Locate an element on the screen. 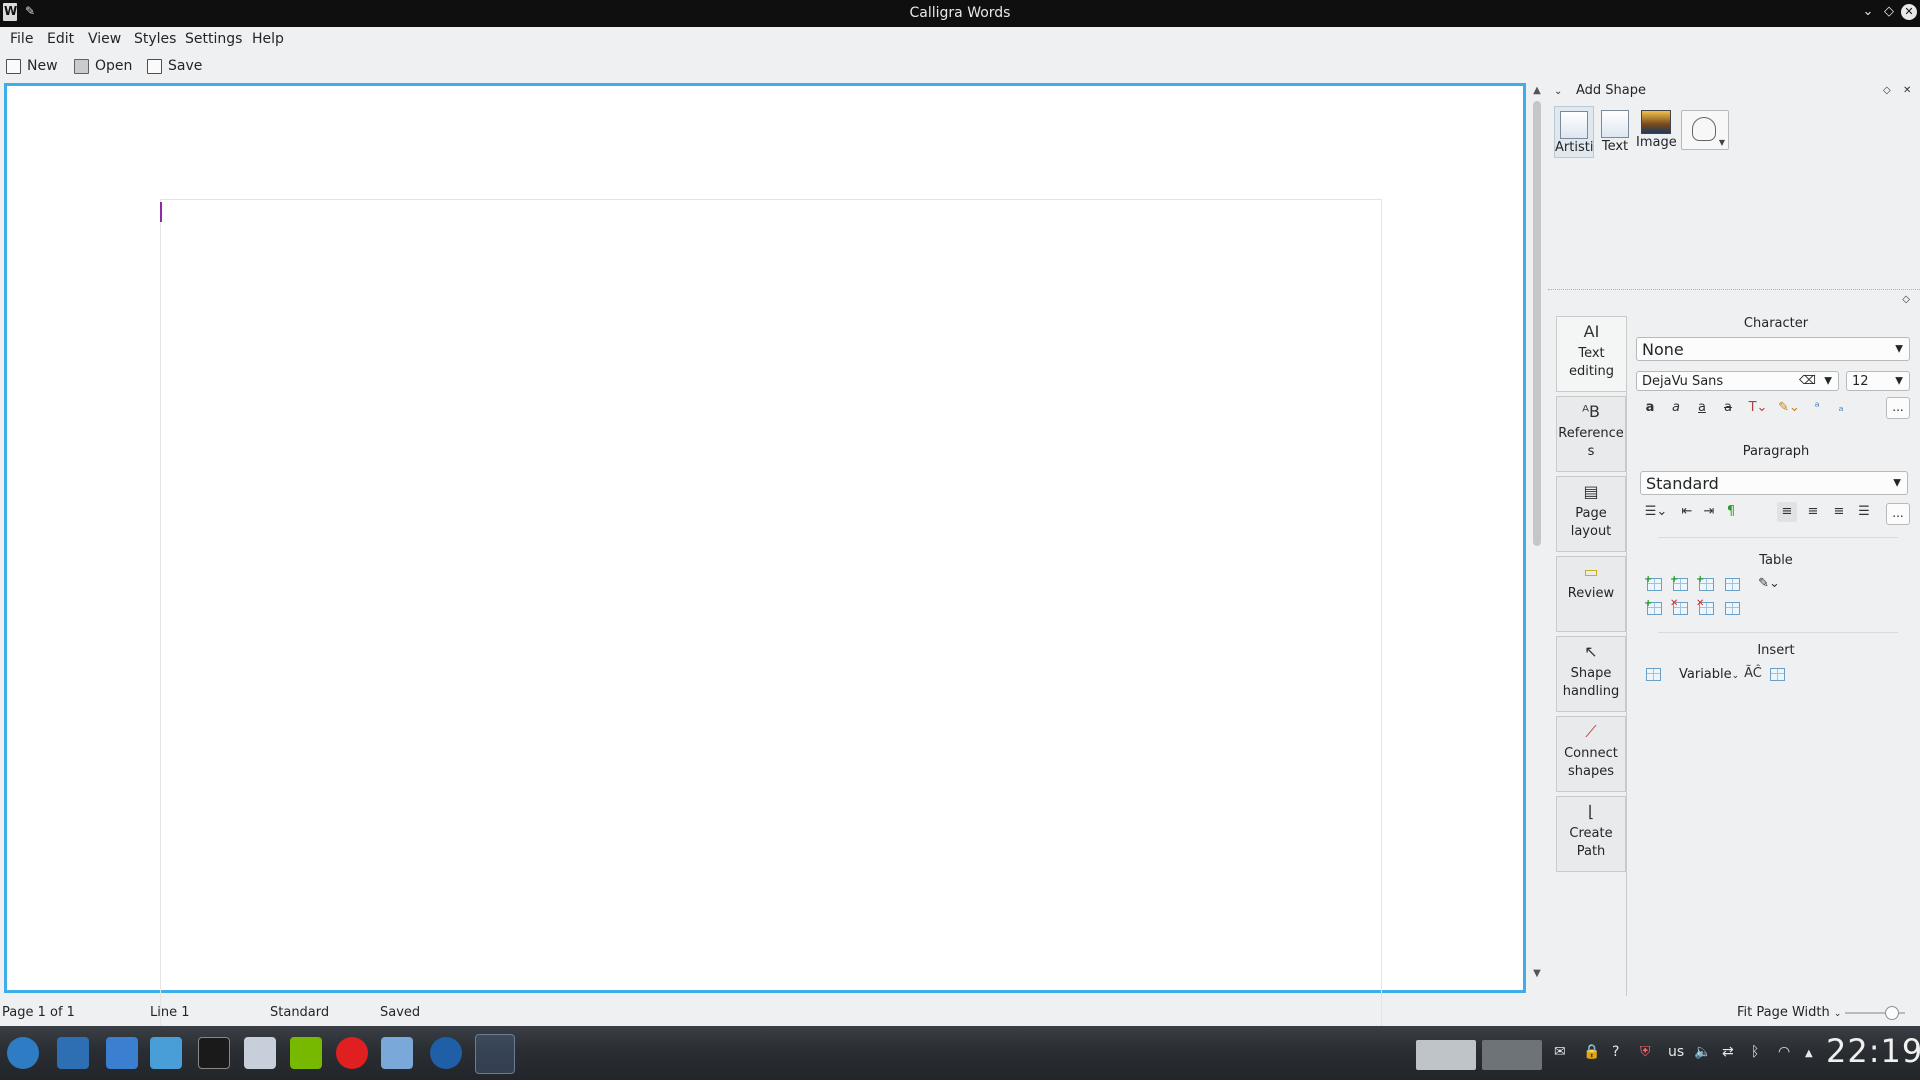 The height and width of the screenshot is (1080, 1920). collapse-docker-icon: ⌄ is located at coordinates (1558, 91).